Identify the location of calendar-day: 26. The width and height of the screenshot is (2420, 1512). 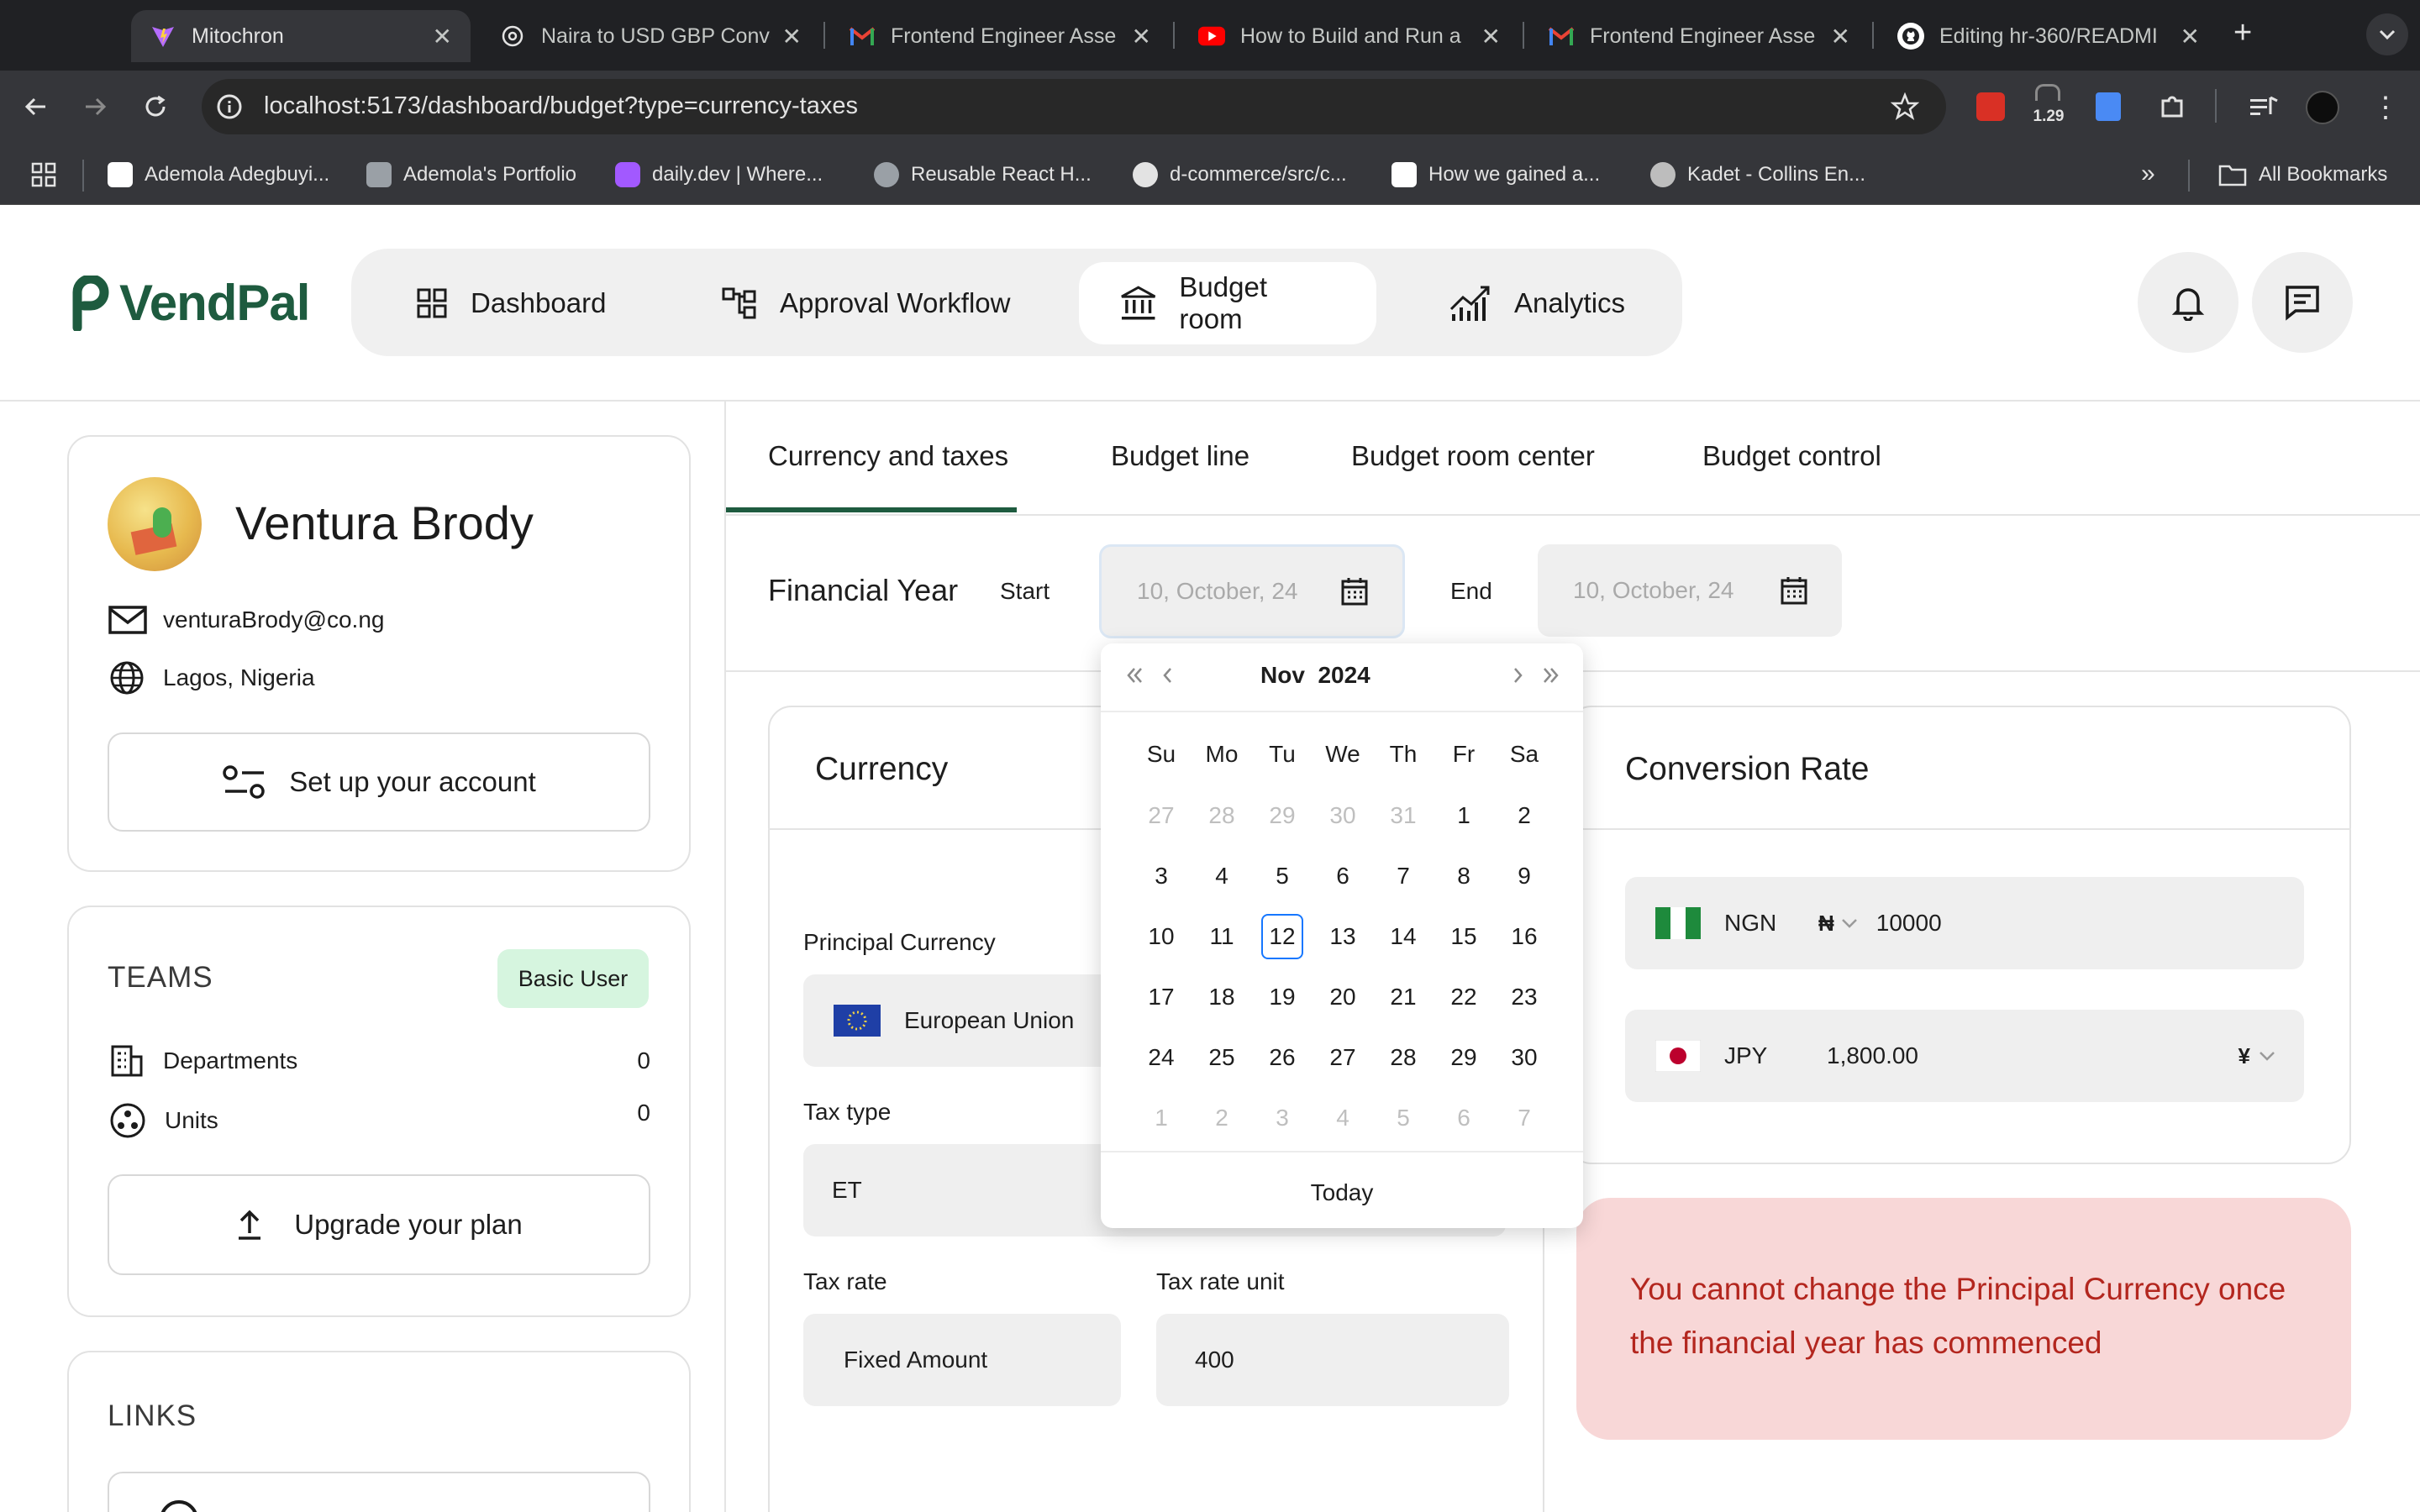
(1283, 1057).